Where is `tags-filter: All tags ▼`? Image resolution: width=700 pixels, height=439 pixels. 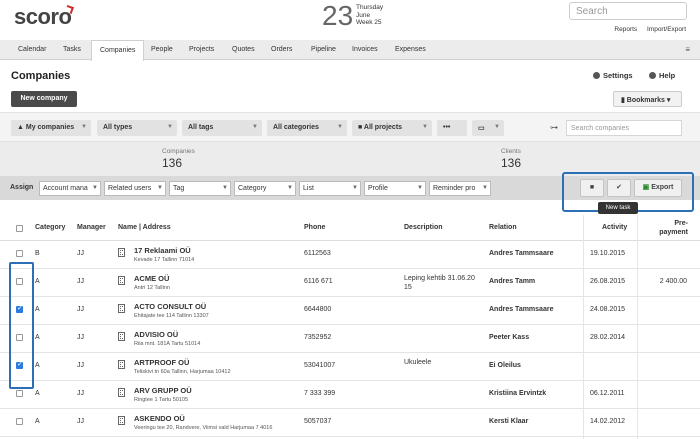 tags-filter: All tags ▼ is located at coordinates (222, 128).